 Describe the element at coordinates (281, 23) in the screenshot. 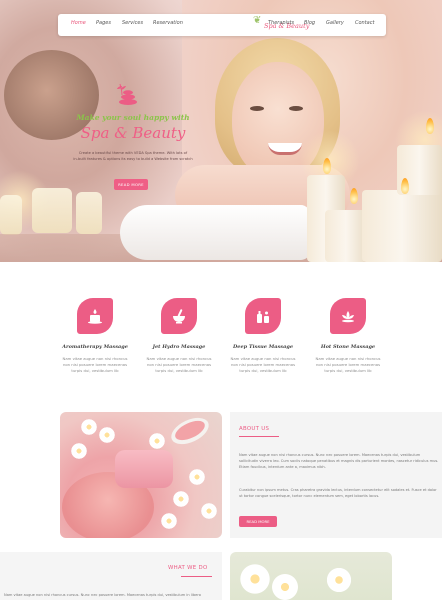

I see `nav-item-therapists: Therapists` at that location.